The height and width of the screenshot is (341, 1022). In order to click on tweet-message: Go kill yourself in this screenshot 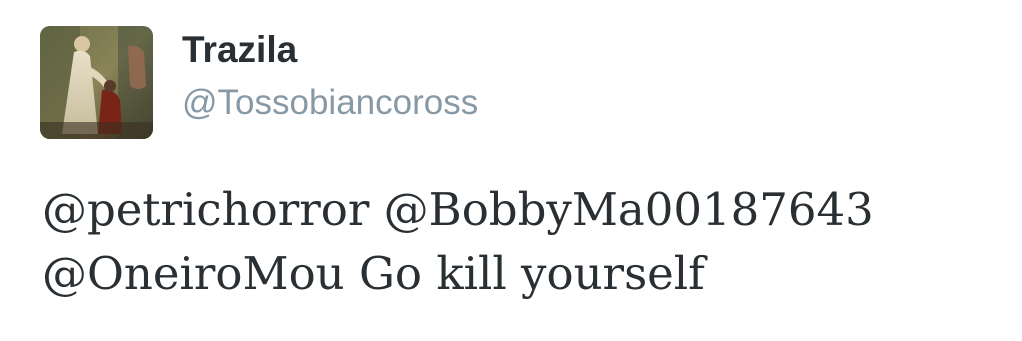, I will do `click(531, 273)`.